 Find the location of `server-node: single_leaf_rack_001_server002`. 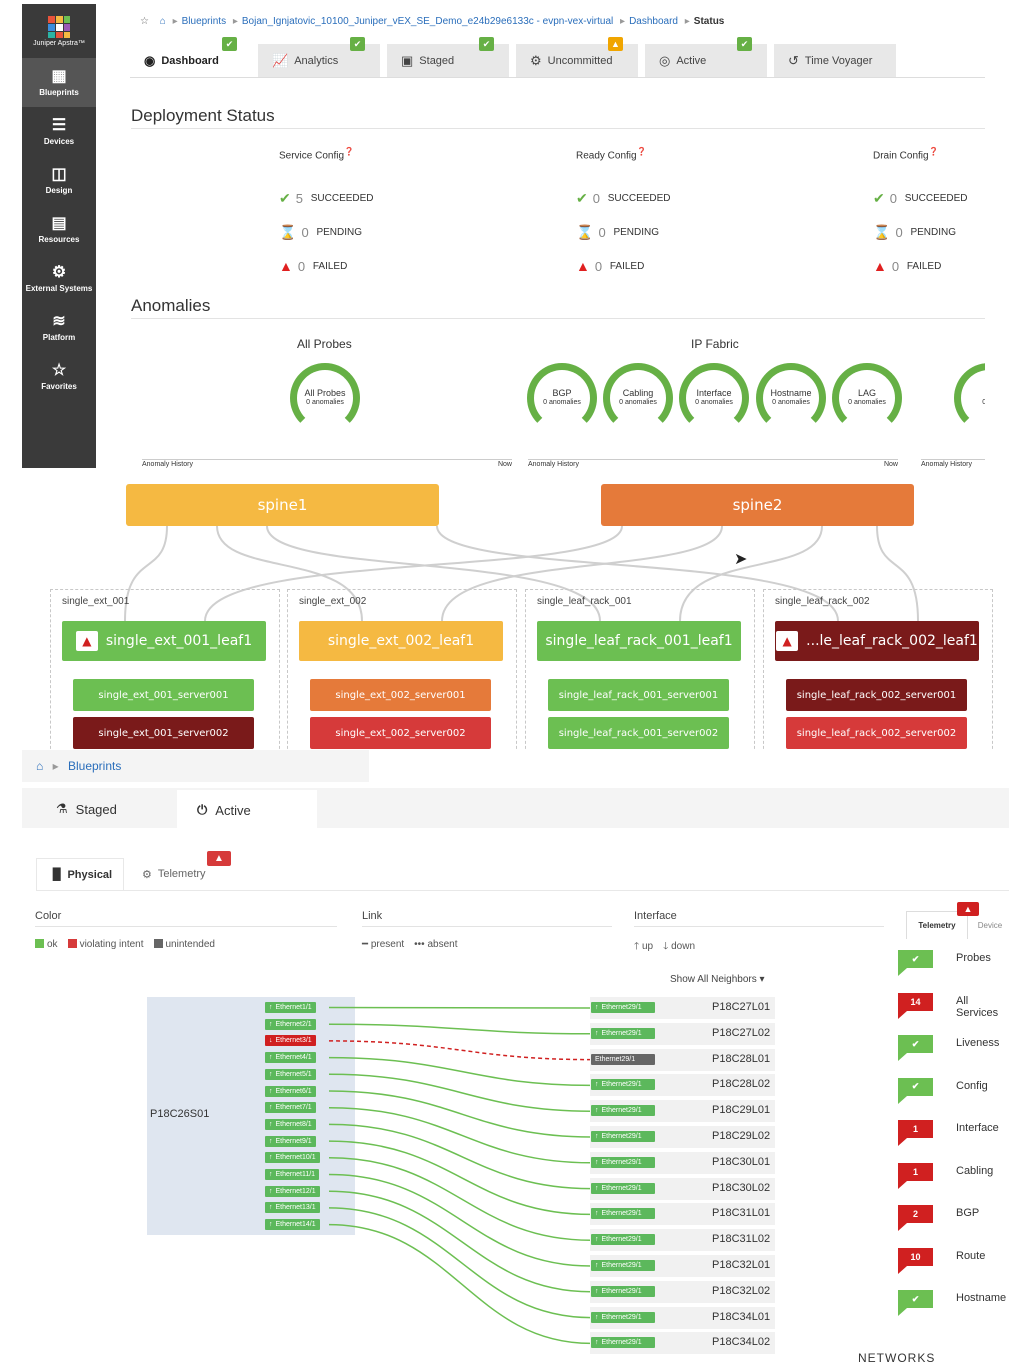

server-node: single_leaf_rack_001_server002 is located at coordinates (638, 733).